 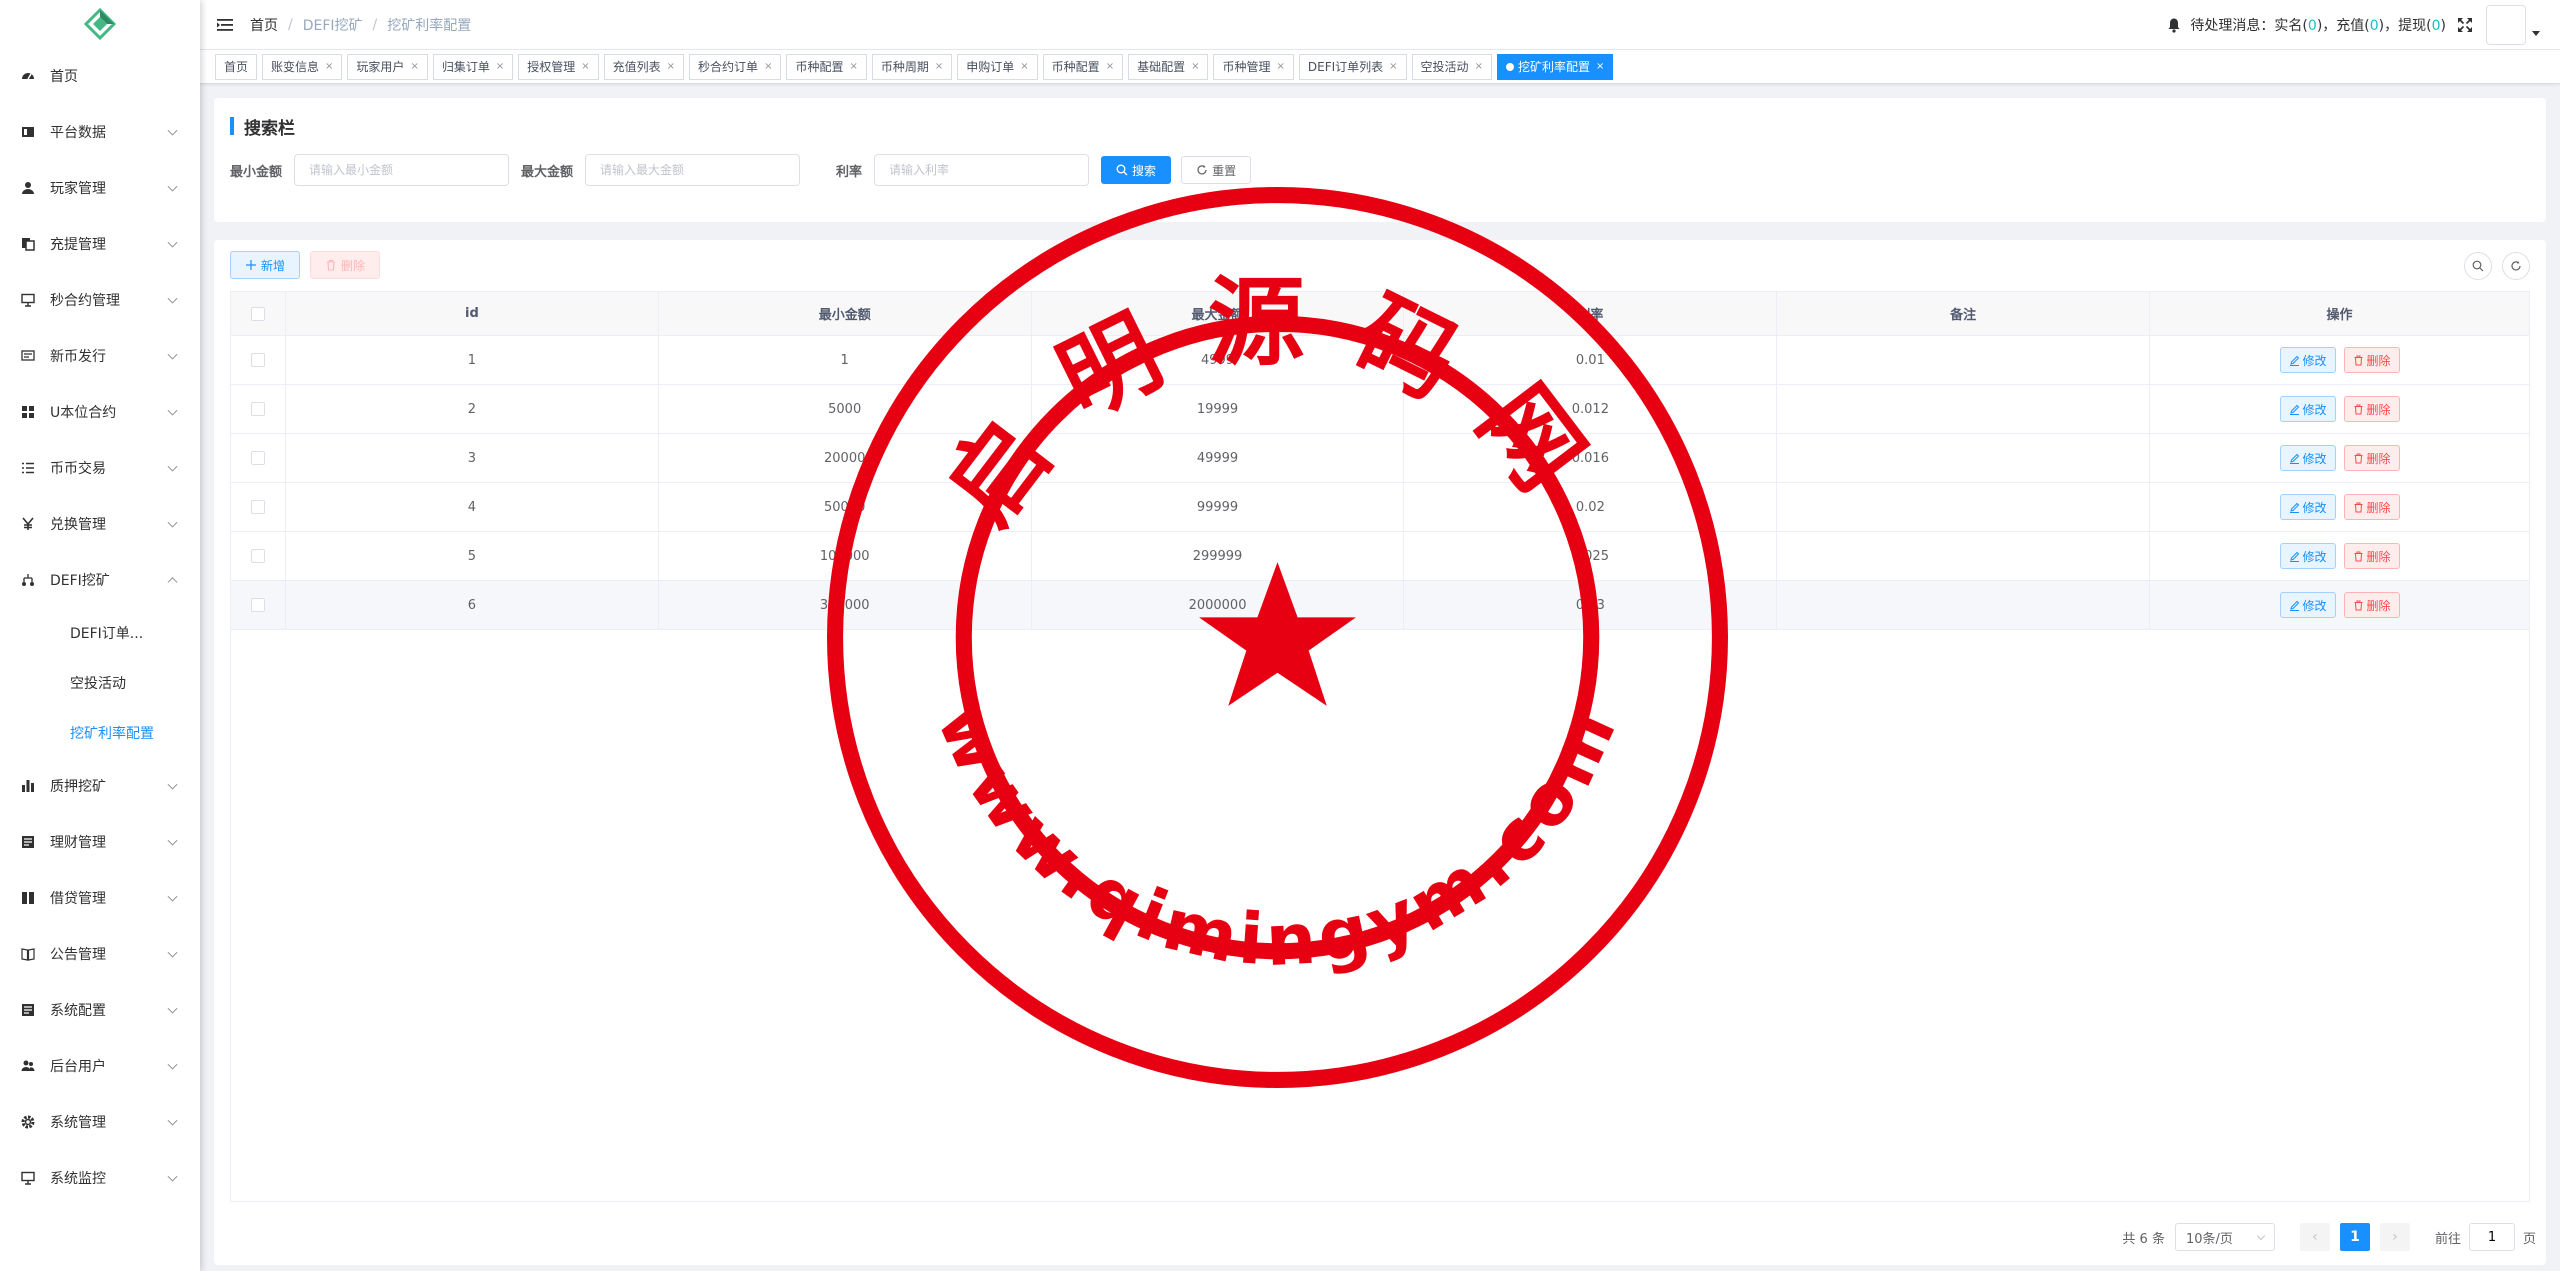 I want to click on sidebar-item: 充提管理, so click(x=100, y=244).